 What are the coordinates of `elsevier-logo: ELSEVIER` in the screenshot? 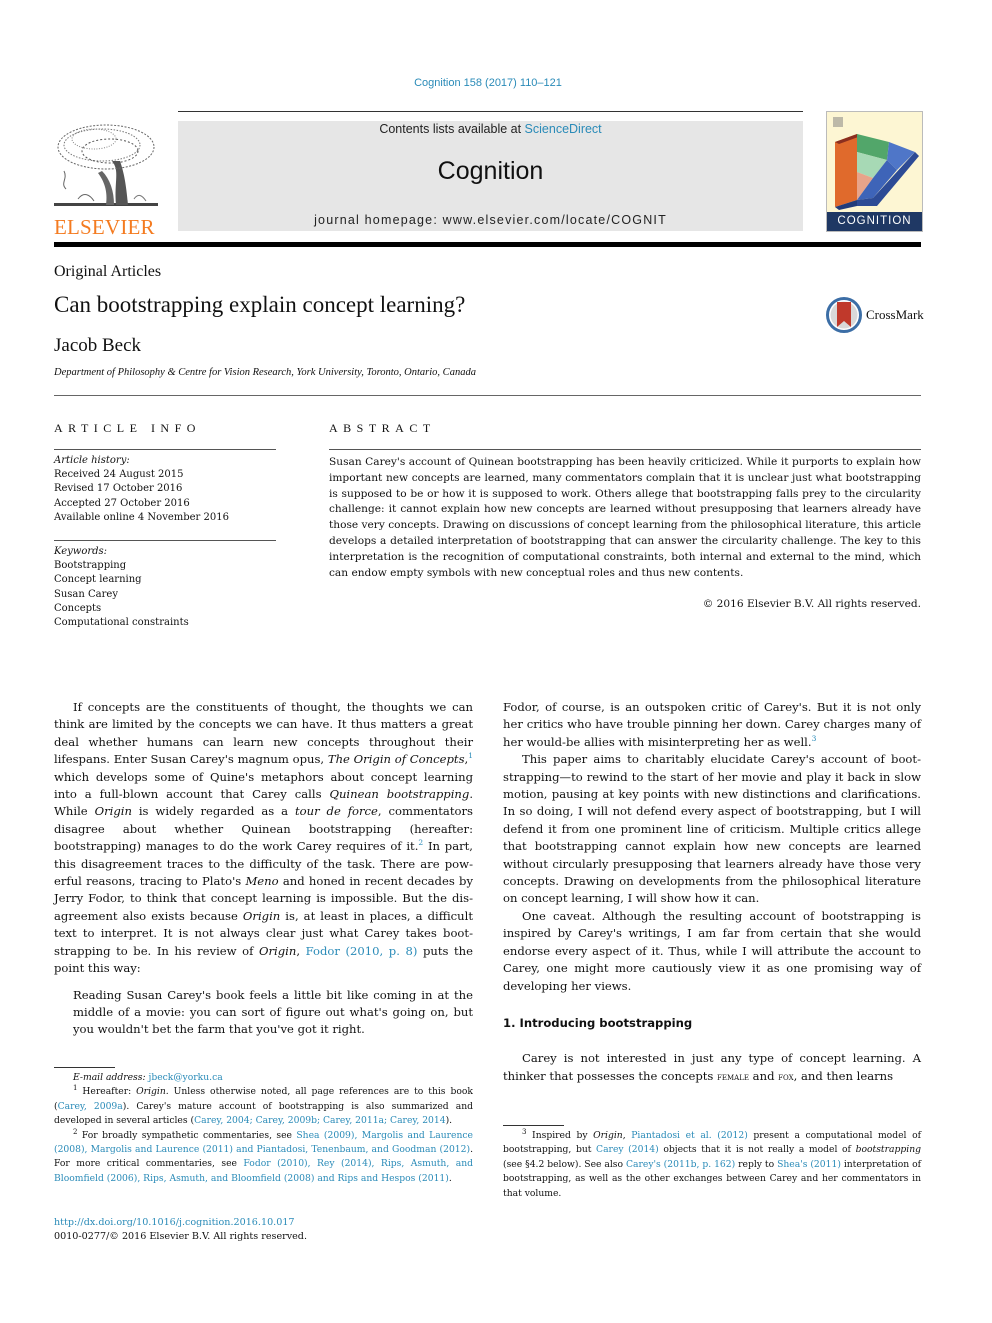 It's located at (106, 179).